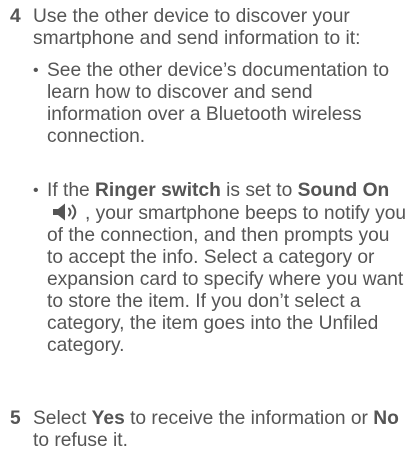 This screenshot has width=412, height=472. I want to click on yes-term: Yes, so click(108, 418).